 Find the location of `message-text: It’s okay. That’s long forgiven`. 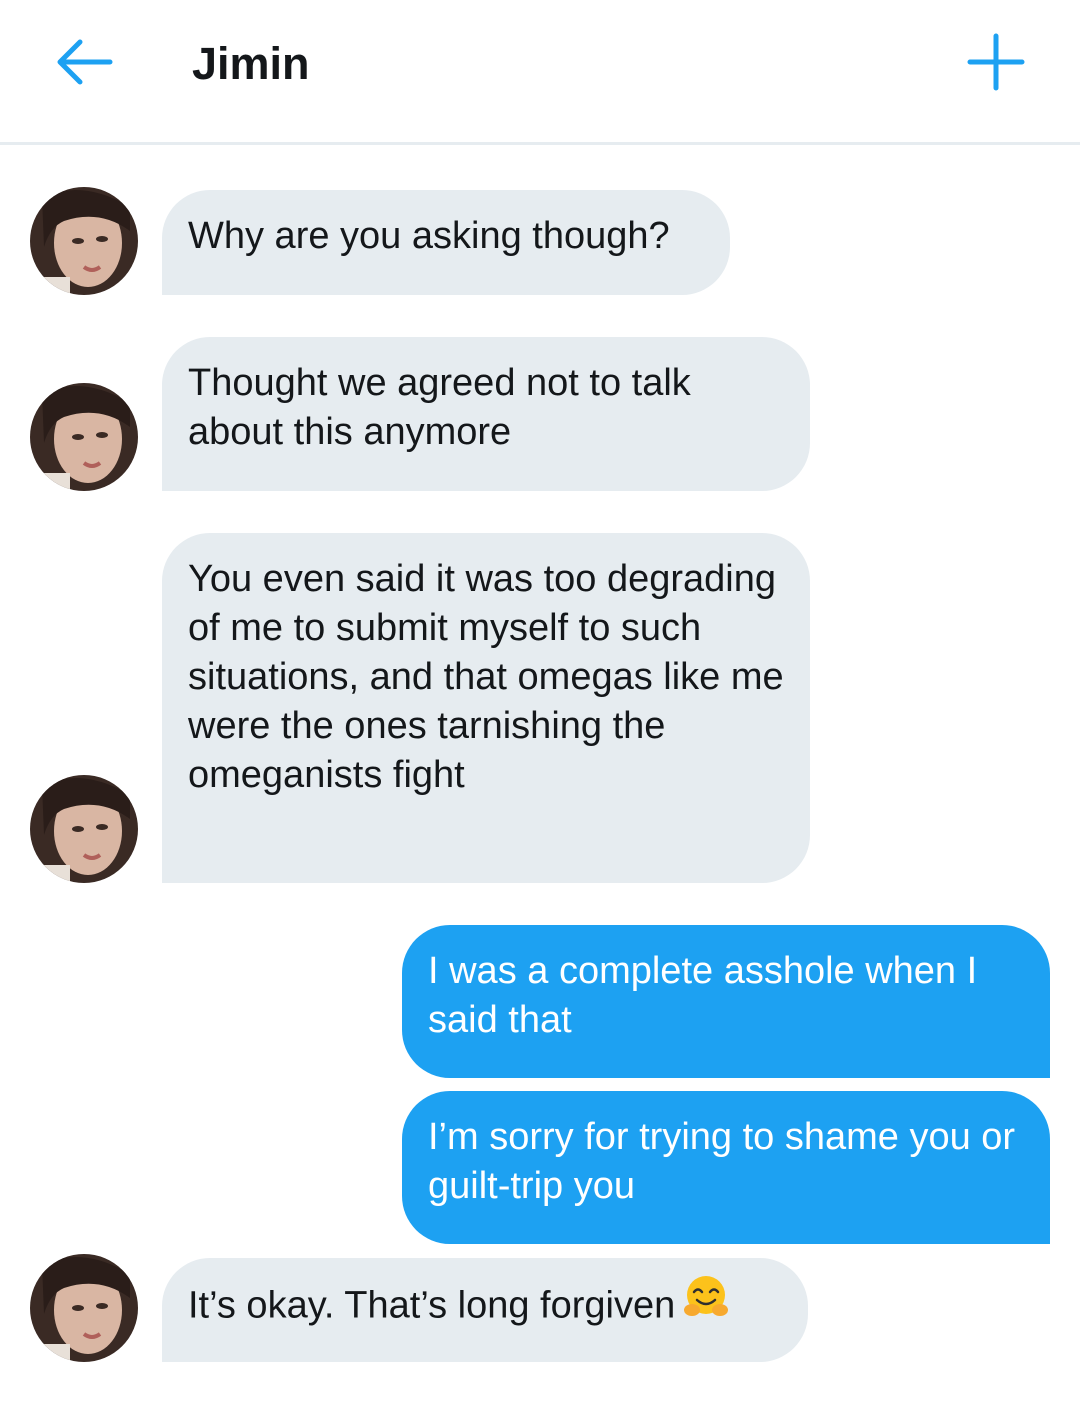

message-text: It’s okay. That’s long forgiven is located at coordinates (432, 1305).